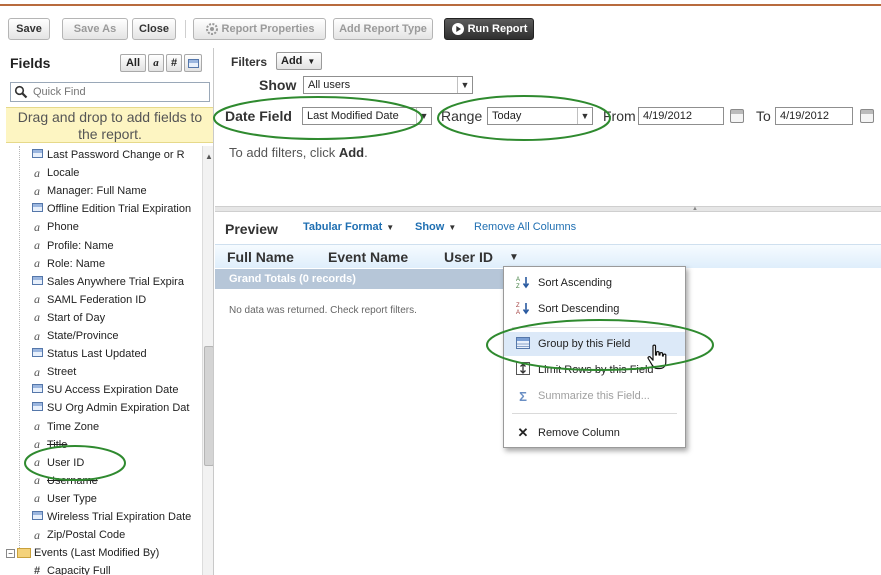  What do you see at coordinates (351, 152) in the screenshot?
I see `hint-add-word: Add` at bounding box center [351, 152].